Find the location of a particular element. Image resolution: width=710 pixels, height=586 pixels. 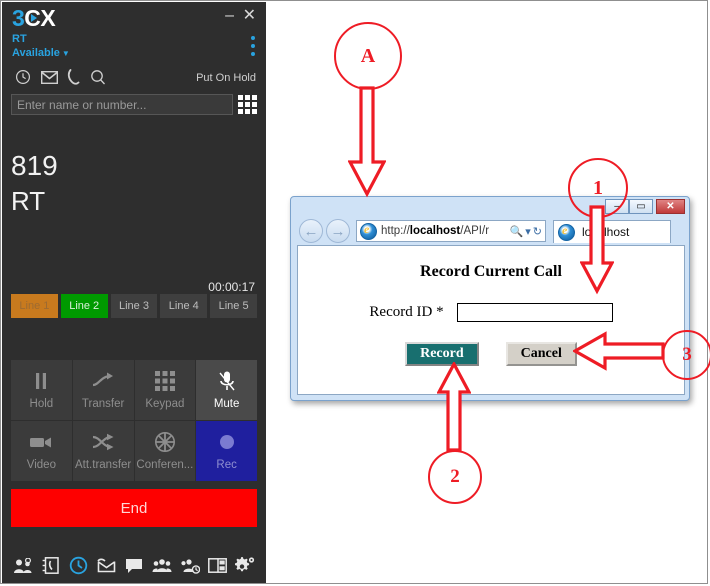

group-icon is located at coordinates (162, 566).